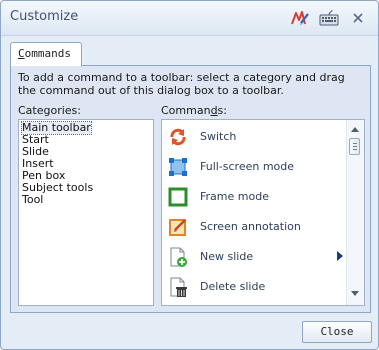 This screenshot has width=379, height=350. What do you see at coordinates (247, 166) in the screenshot?
I see `command-label: Full-screen mode` at bounding box center [247, 166].